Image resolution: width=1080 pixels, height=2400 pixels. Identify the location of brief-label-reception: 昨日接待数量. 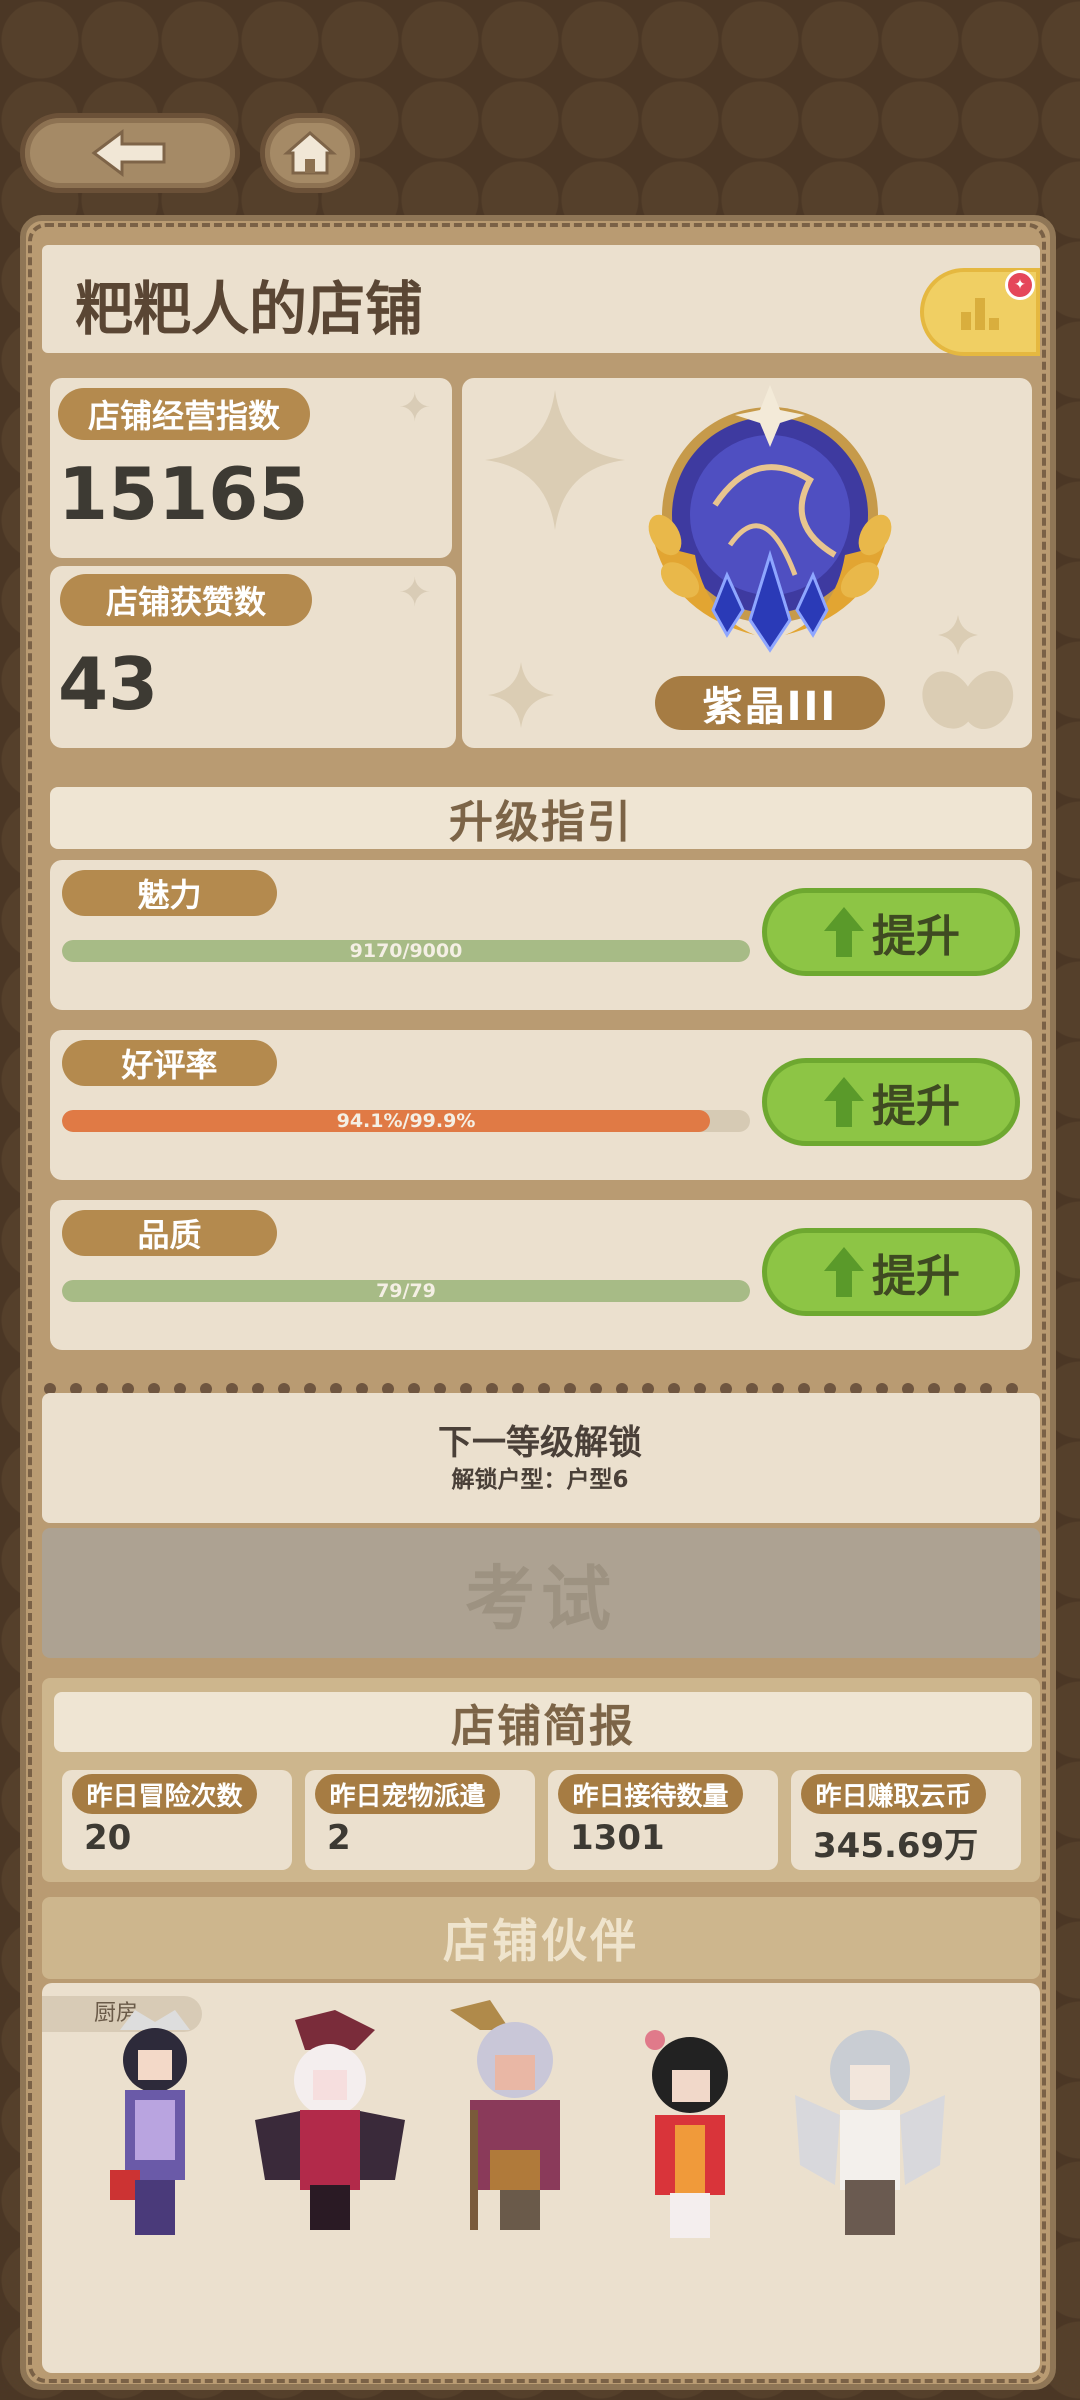
(650, 1794).